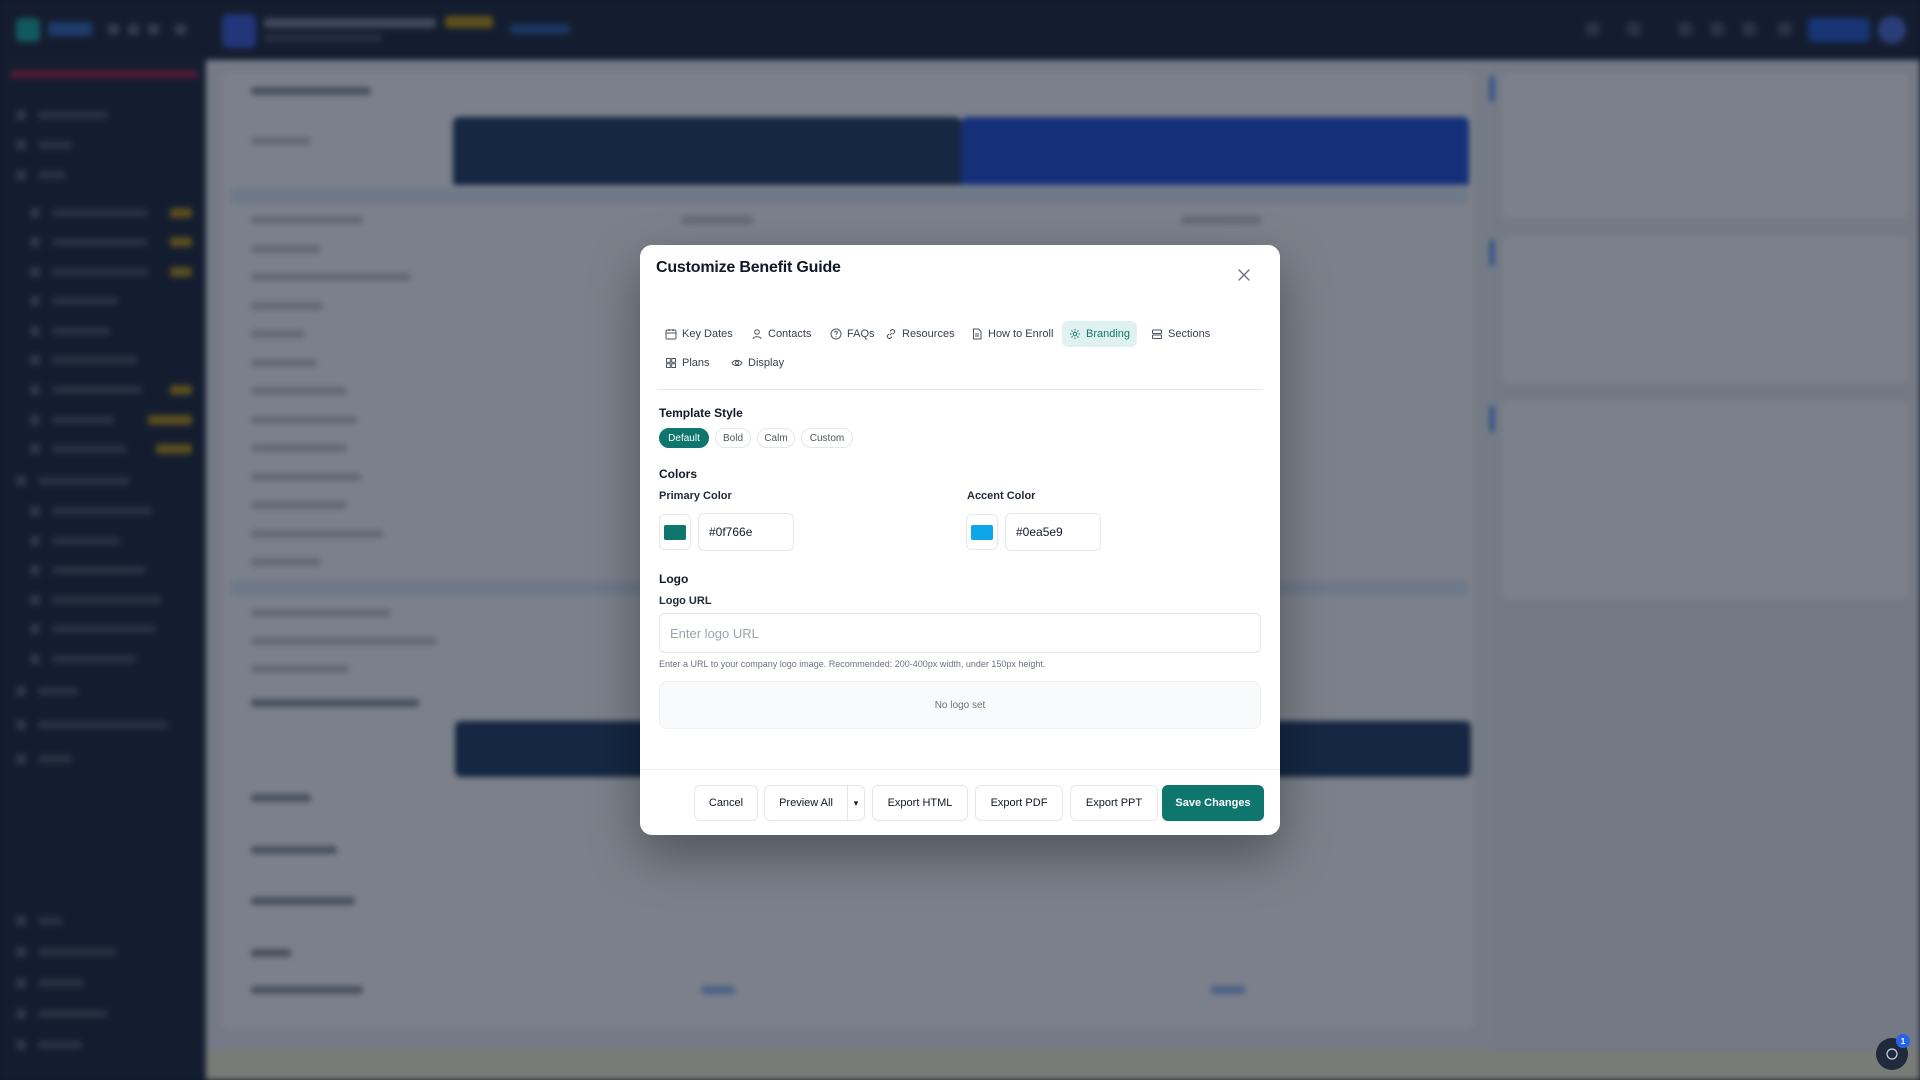 This screenshot has height=1080, width=1920. I want to click on notification-badge: 1, so click(1903, 1041).